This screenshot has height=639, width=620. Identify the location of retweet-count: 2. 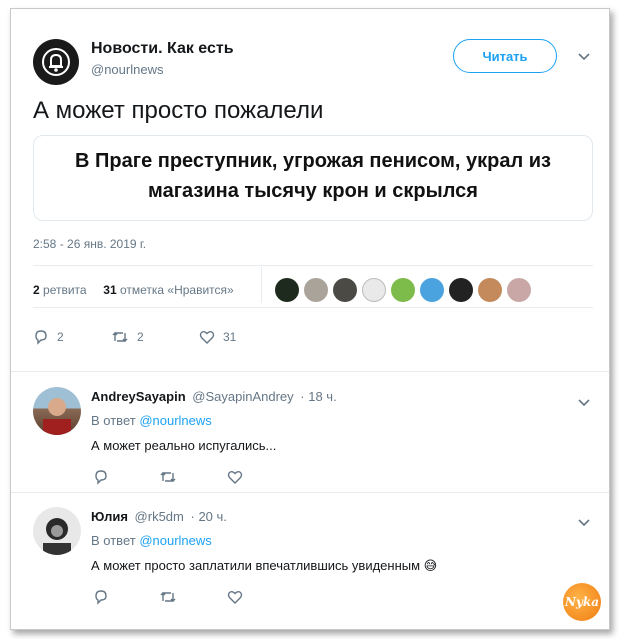
(140, 337).